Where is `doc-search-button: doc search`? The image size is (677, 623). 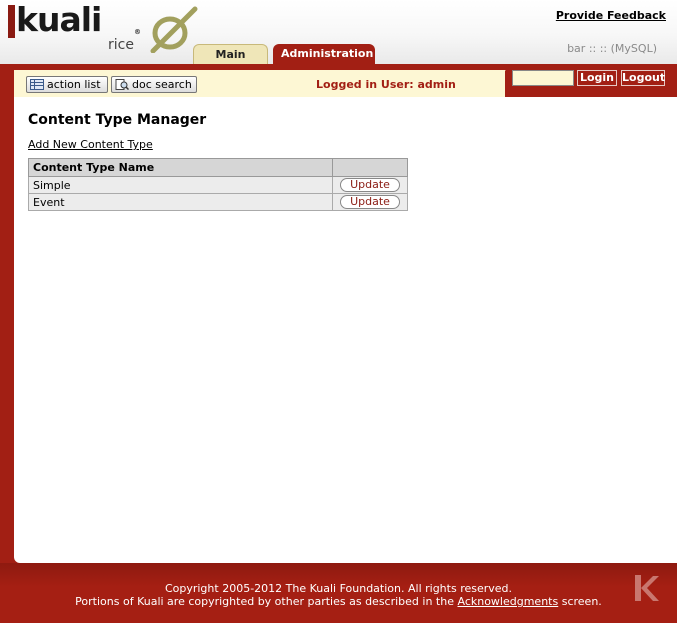
doc-search-button: doc search is located at coordinates (154, 84).